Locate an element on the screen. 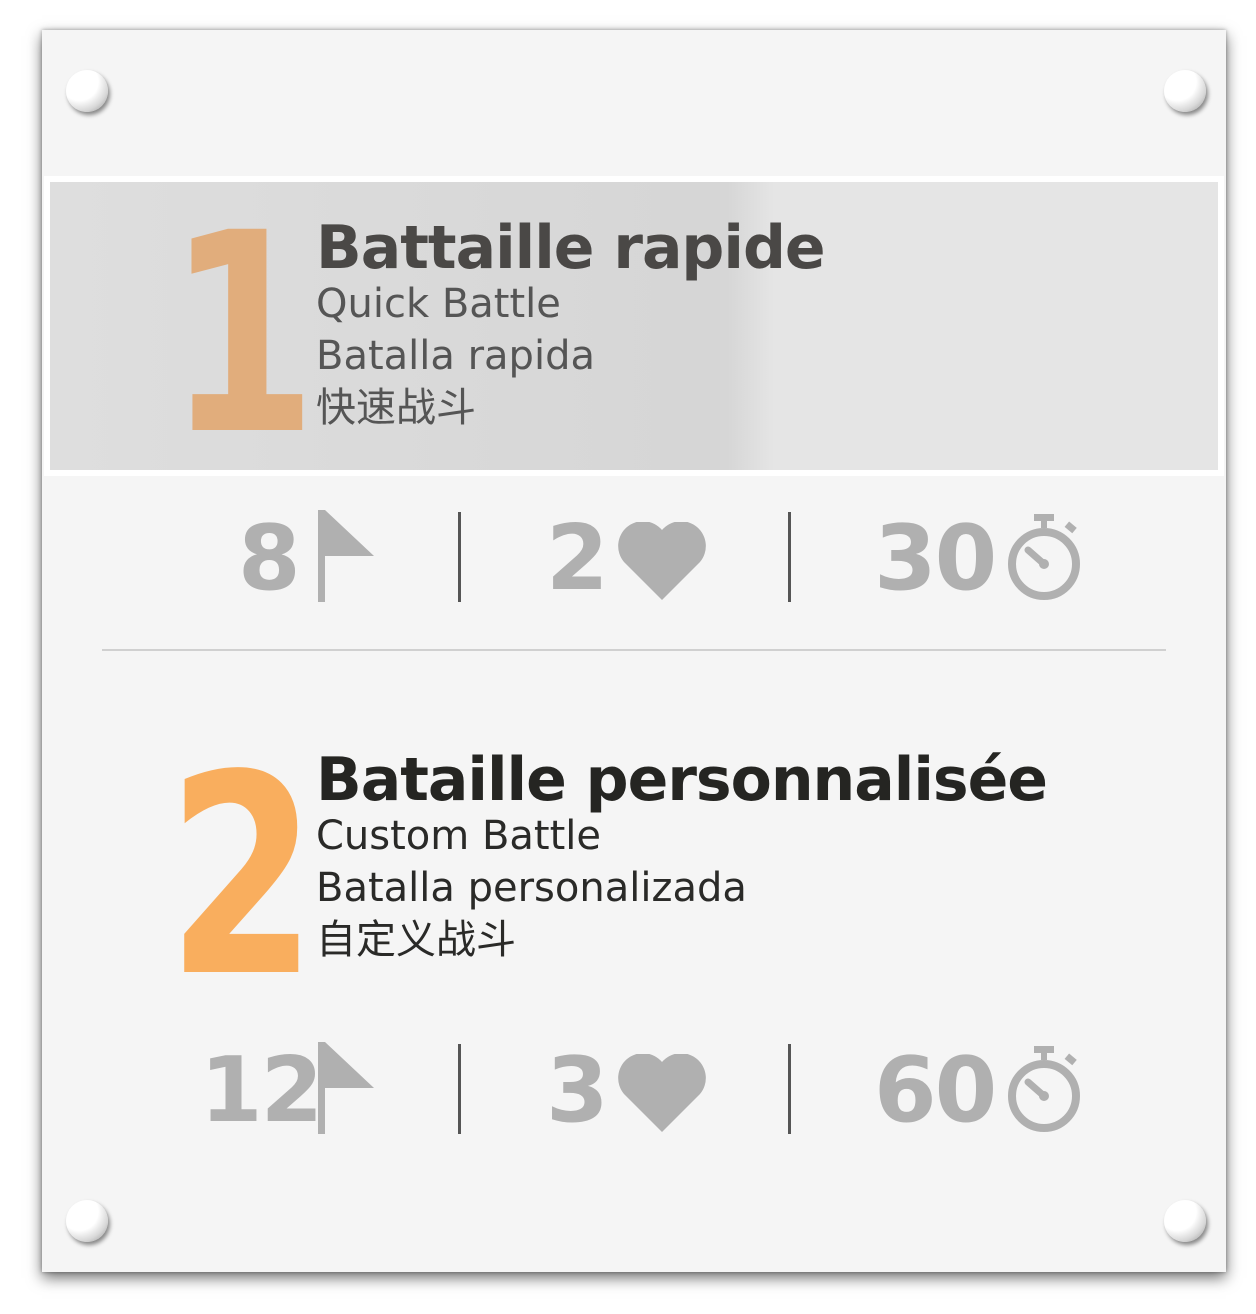 The width and height of the screenshot is (1256, 1314). mode-subtitle-es: Batalla personalizada is located at coordinates (531, 888).